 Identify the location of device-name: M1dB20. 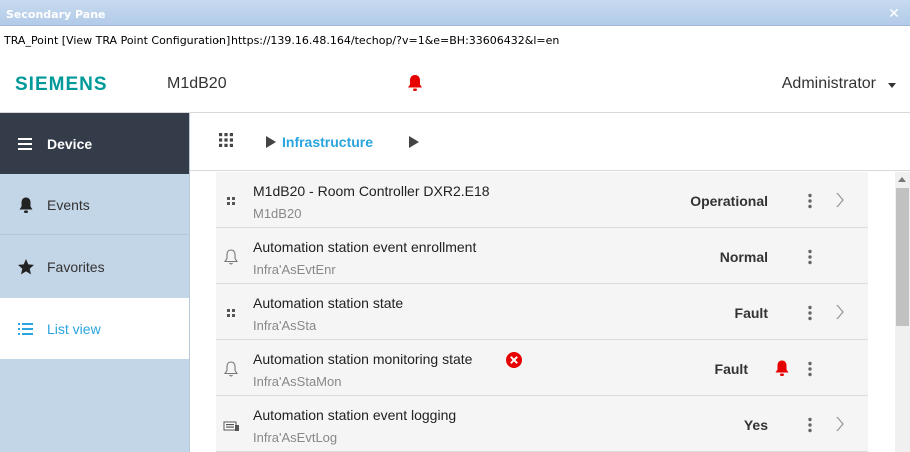
(197, 83).